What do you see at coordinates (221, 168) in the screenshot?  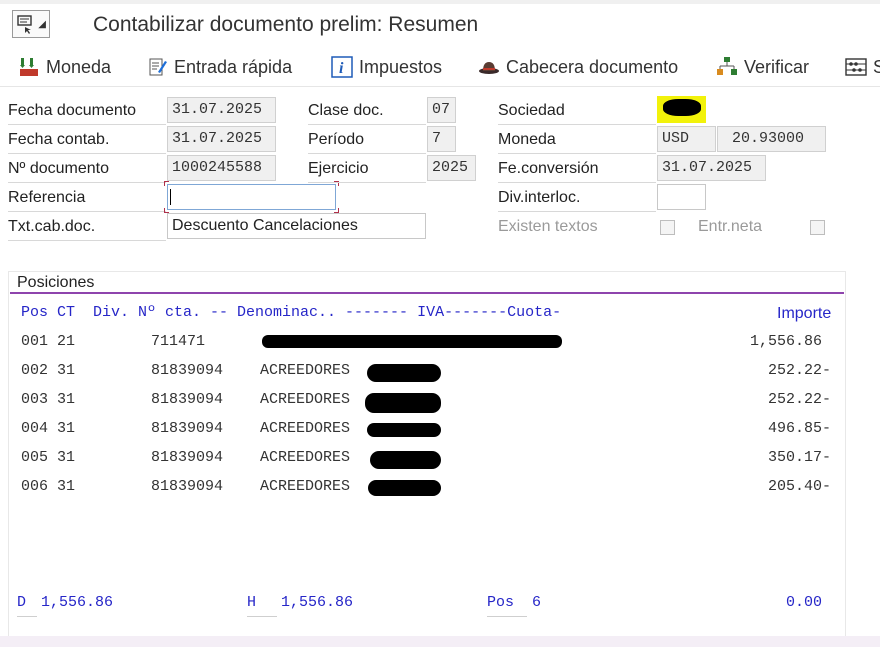 I see `num-documento-field: 1000245588` at bounding box center [221, 168].